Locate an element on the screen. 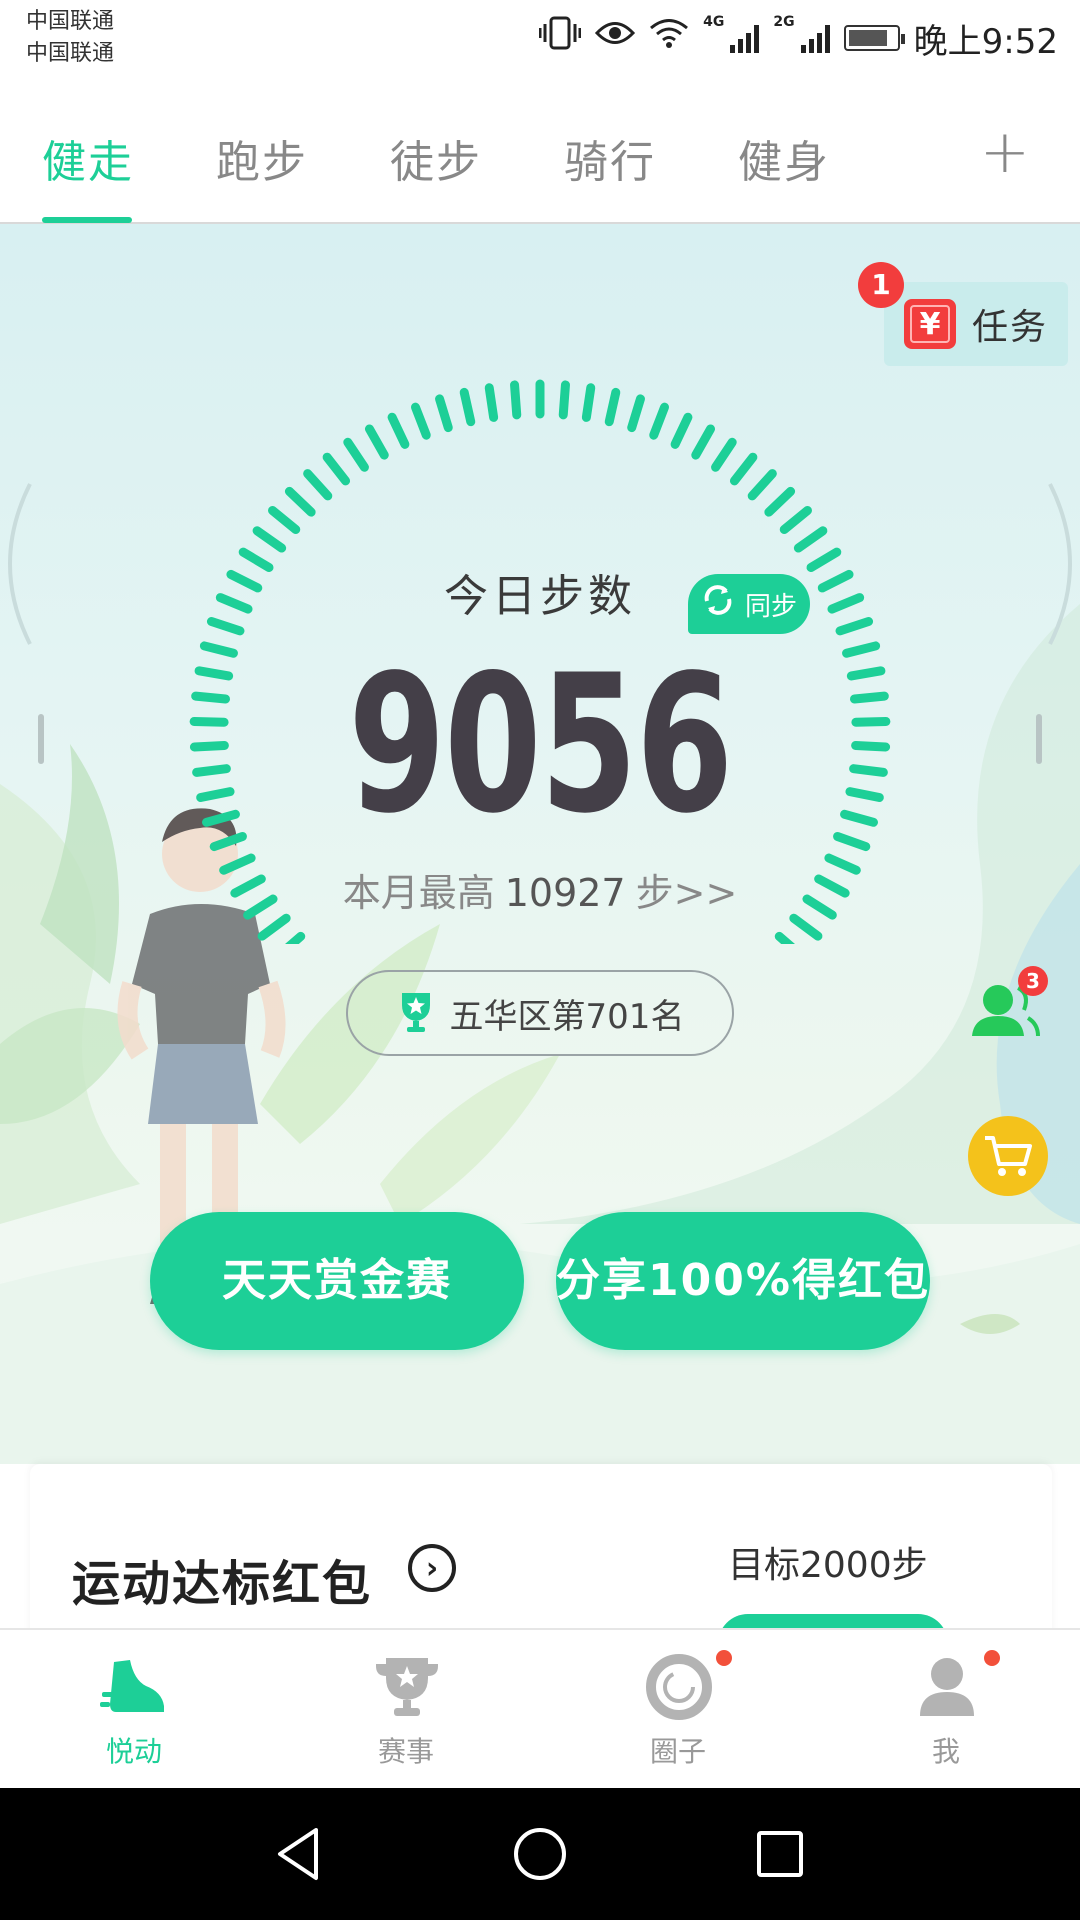 This screenshot has height=1920, width=1080. month-best-prefix: 本月最高 is located at coordinates (418, 893).